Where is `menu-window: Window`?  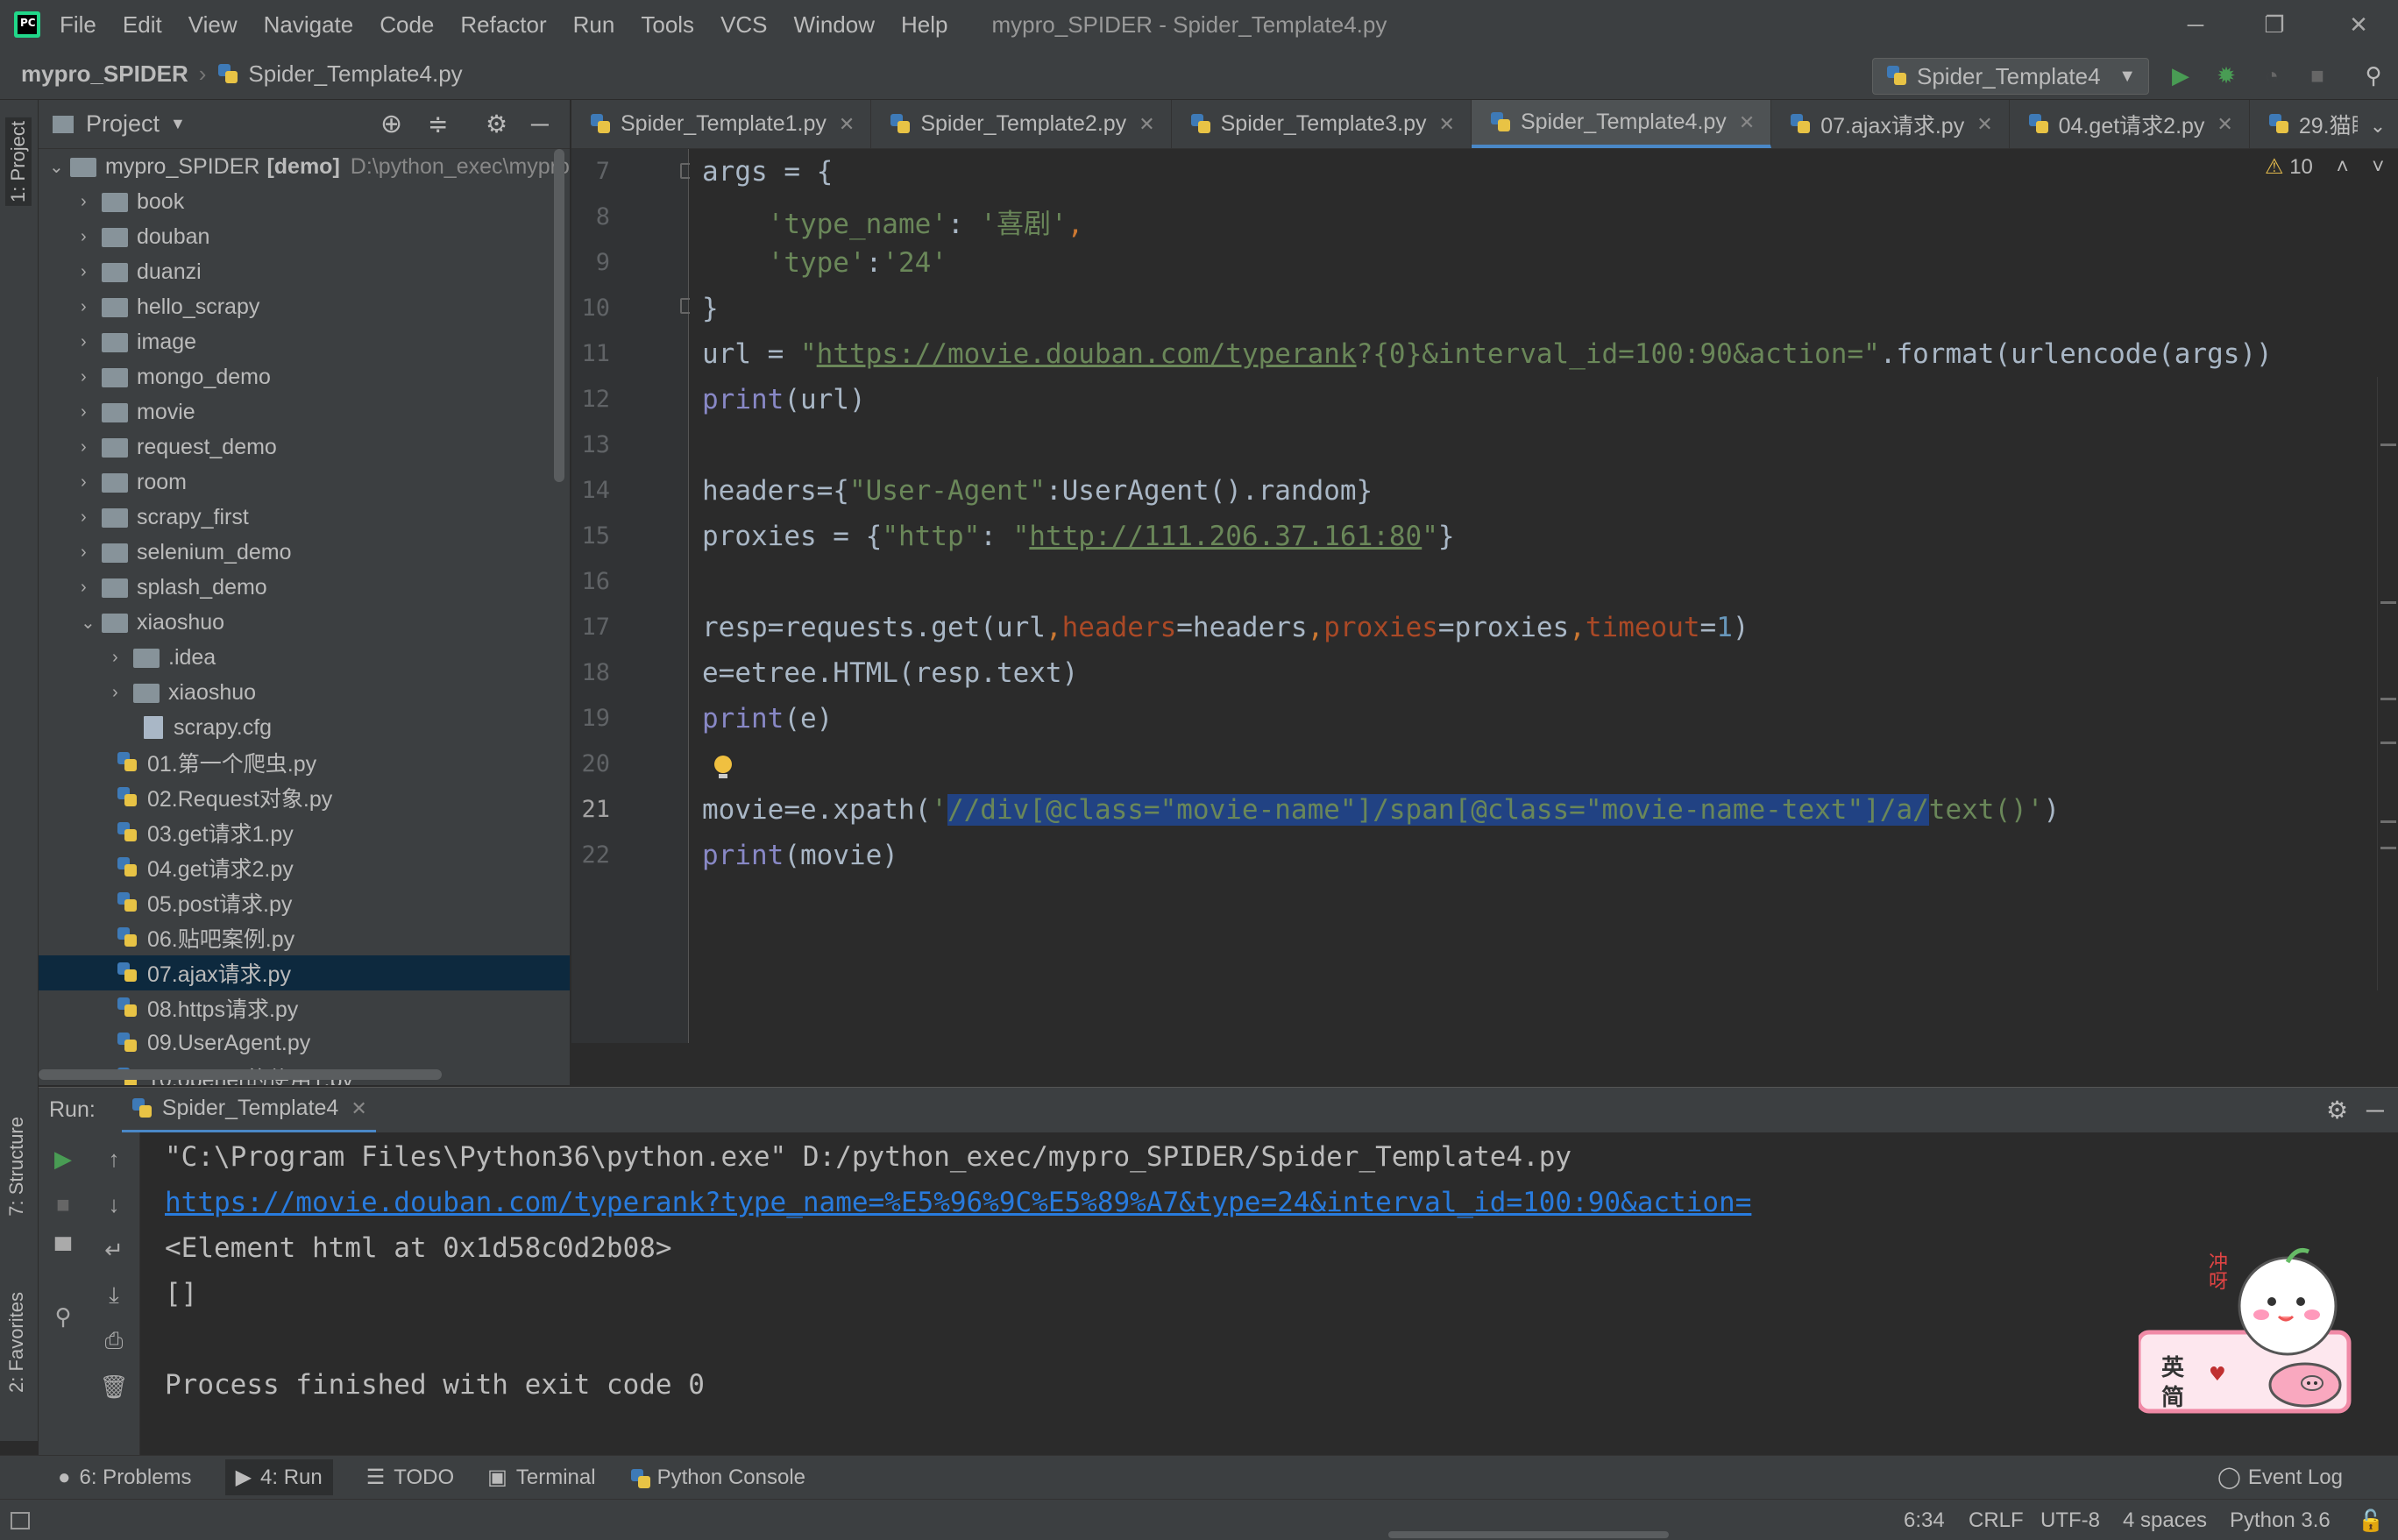 menu-window: Window is located at coordinates (834, 25).